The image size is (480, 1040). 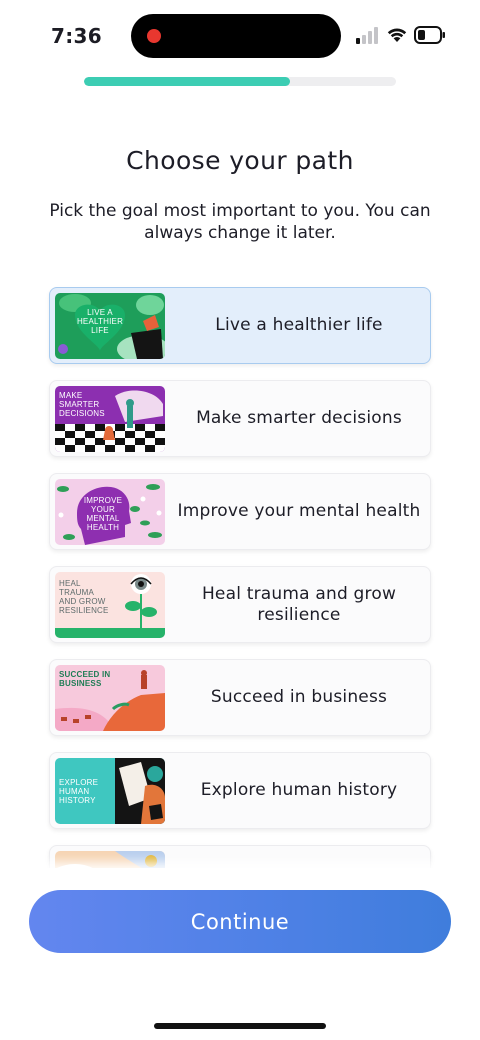 What do you see at coordinates (100, 330) in the screenshot?
I see `thumb-text-line: LIFE` at bounding box center [100, 330].